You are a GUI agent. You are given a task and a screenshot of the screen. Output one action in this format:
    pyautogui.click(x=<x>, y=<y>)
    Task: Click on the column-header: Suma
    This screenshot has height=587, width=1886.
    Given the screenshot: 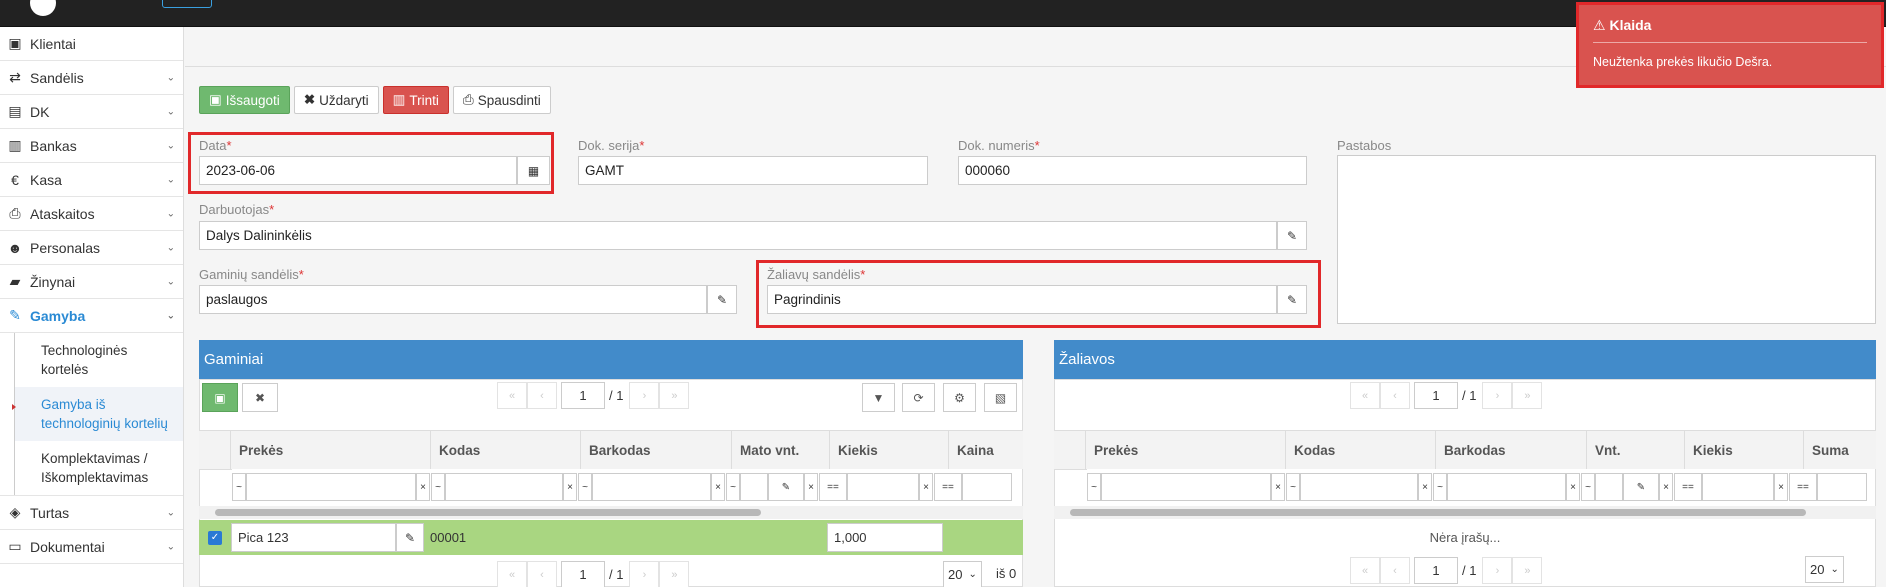 What is the action you would take?
    pyautogui.click(x=1840, y=450)
    